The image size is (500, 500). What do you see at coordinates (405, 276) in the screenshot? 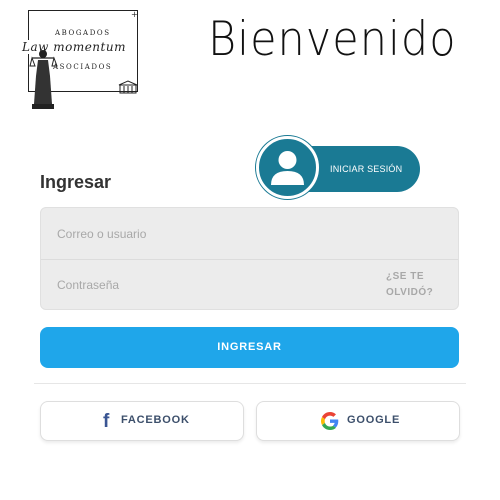
I see `forgot-line-1: ¿SE TE` at bounding box center [405, 276].